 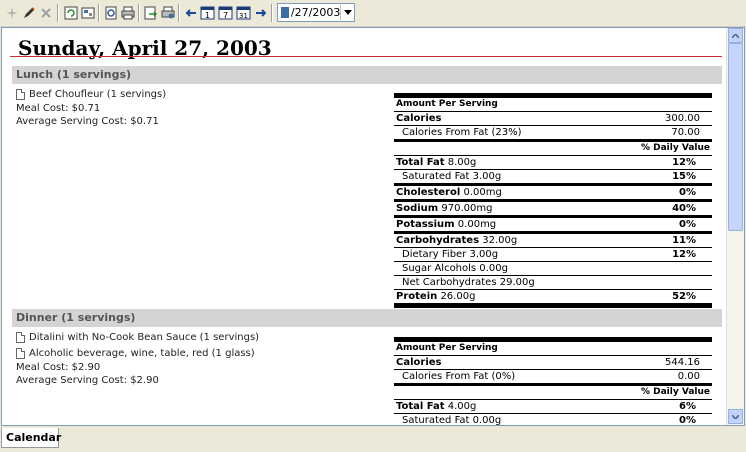 I want to click on saturated-fat: Saturated Fat 0.00g, so click(x=452, y=420).